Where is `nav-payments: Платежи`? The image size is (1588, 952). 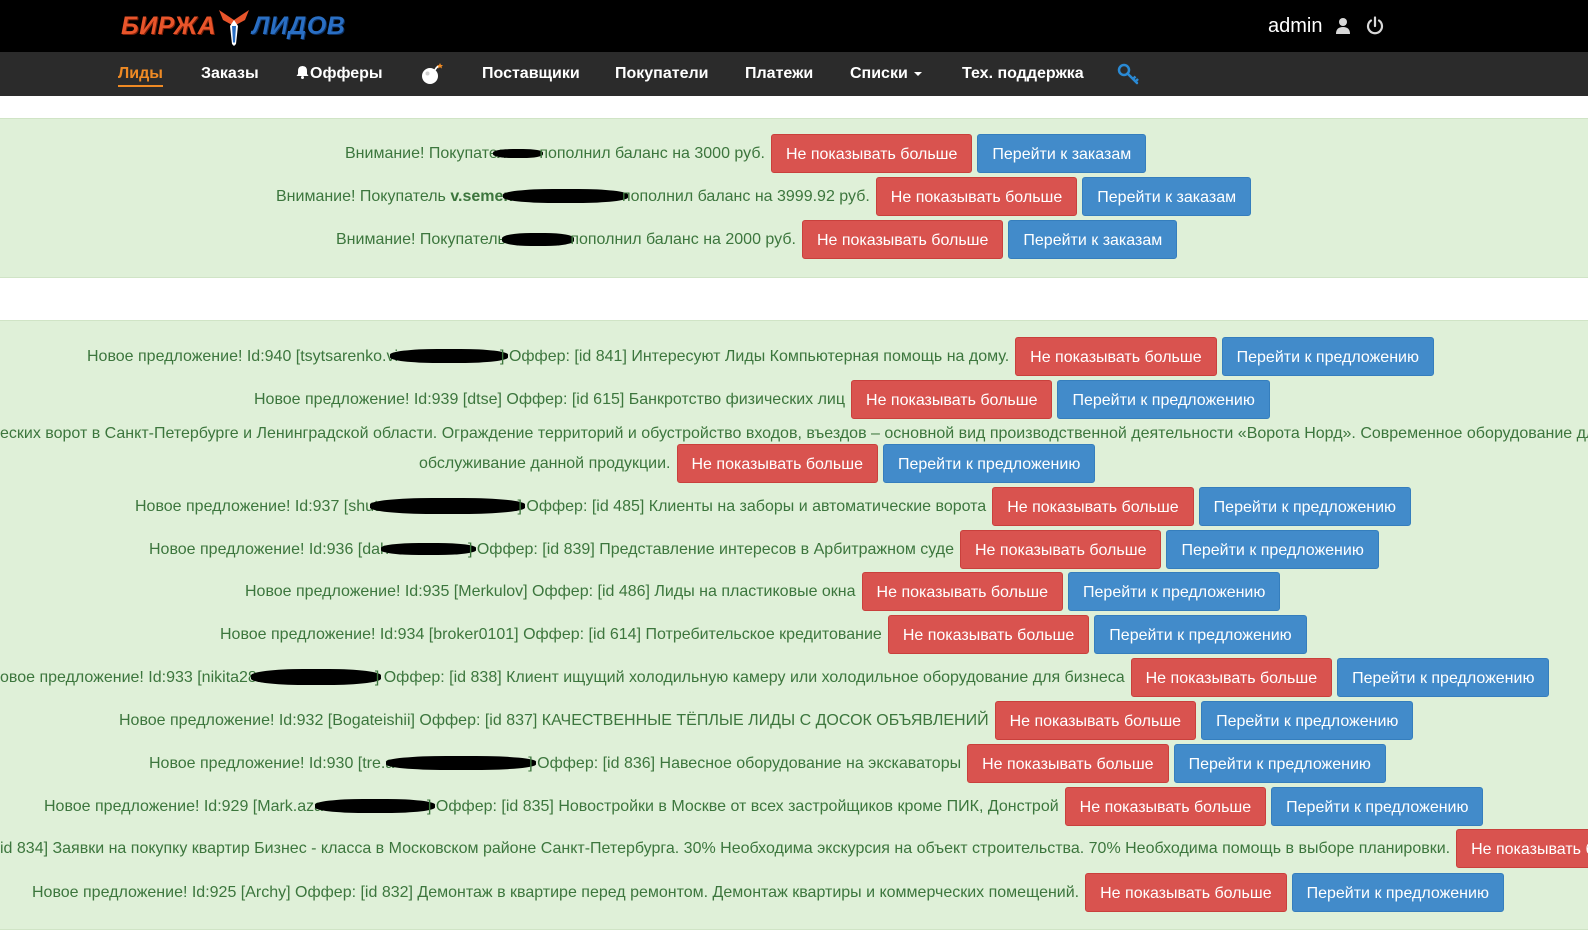 nav-payments: Платежи is located at coordinates (779, 74).